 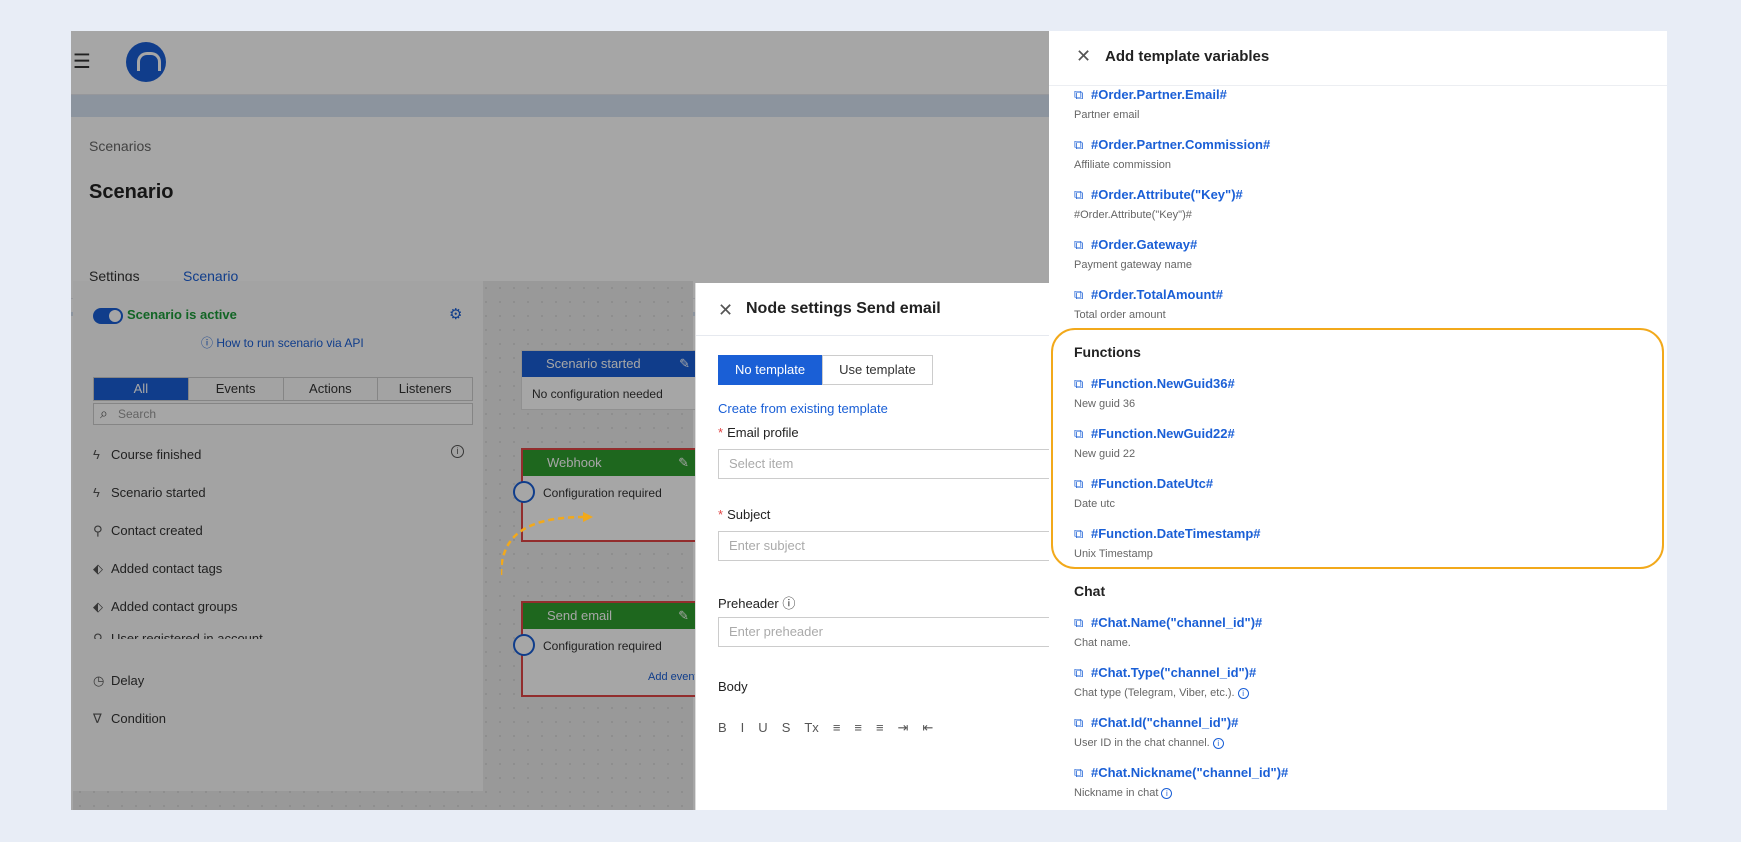 I want to click on variable-item: ⧉ #Chat.Name("channel_id")# Chat name., so click(x=1168, y=632).